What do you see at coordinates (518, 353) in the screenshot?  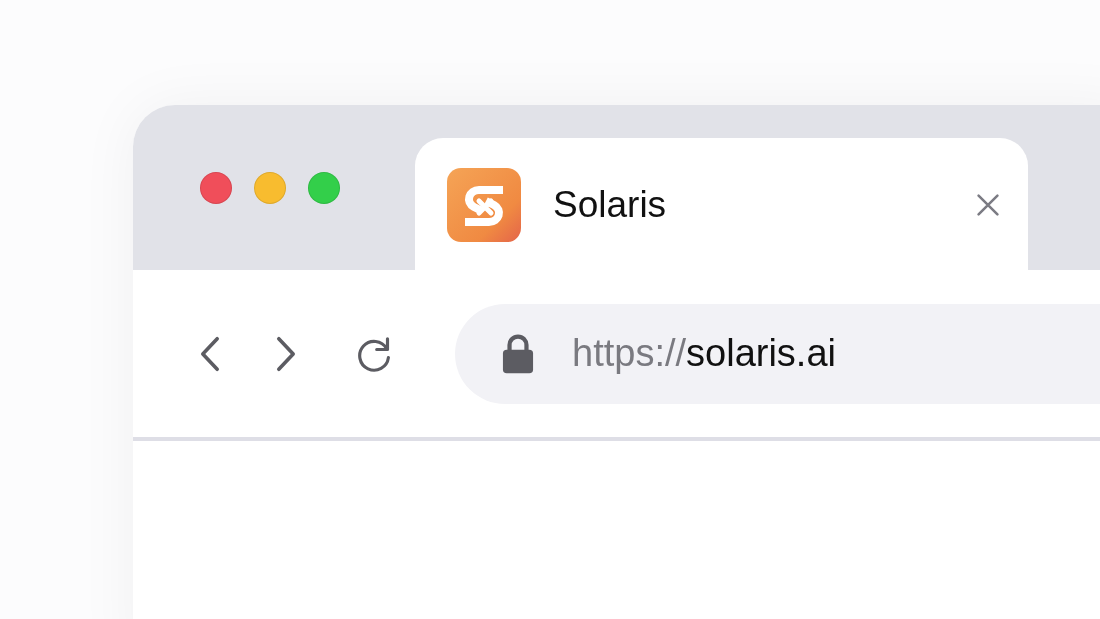 I see `lock-icon` at bounding box center [518, 353].